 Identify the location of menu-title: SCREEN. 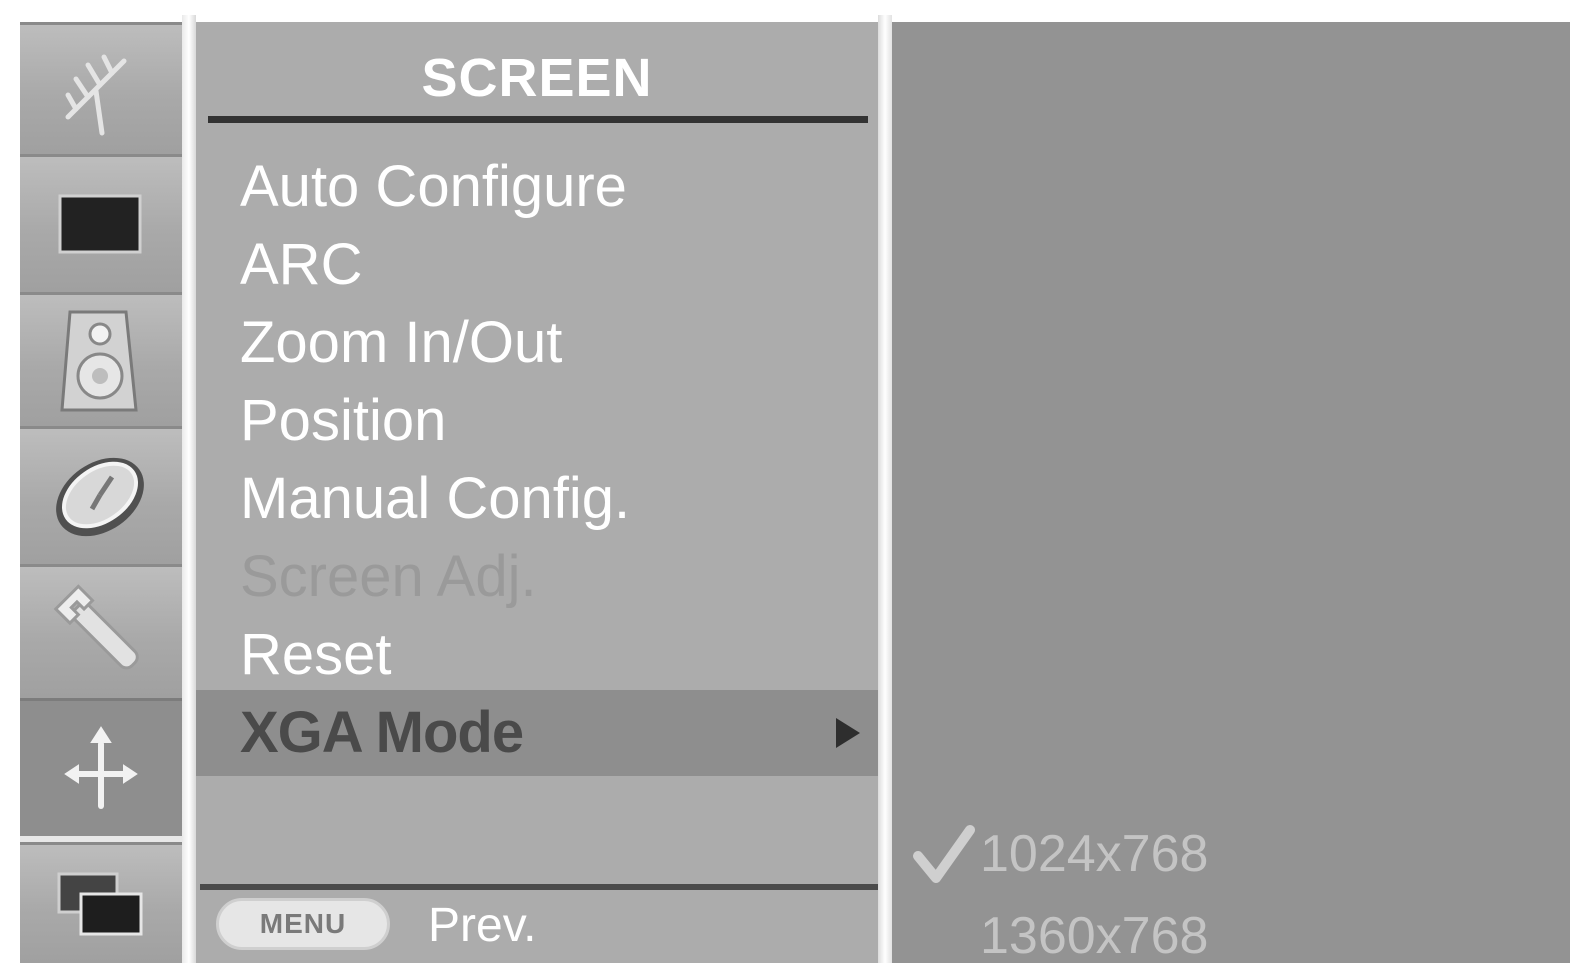
(537, 78).